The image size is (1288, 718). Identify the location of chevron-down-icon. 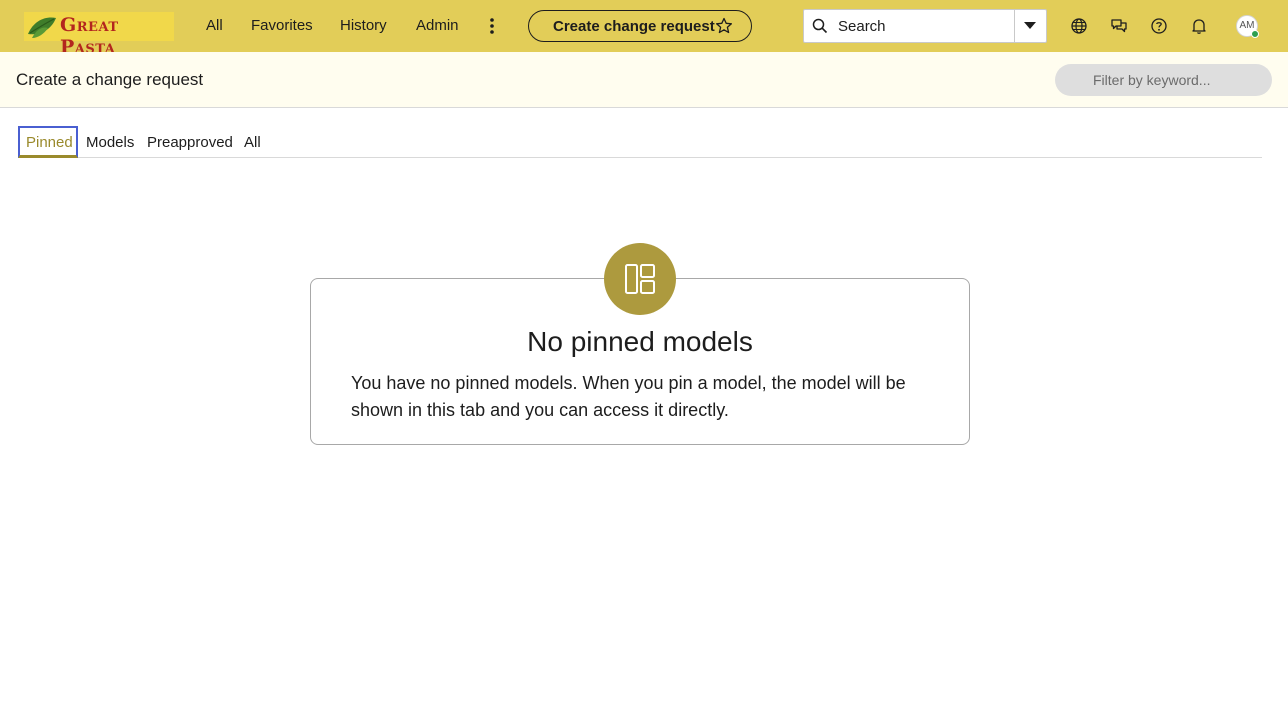
(1030, 26).